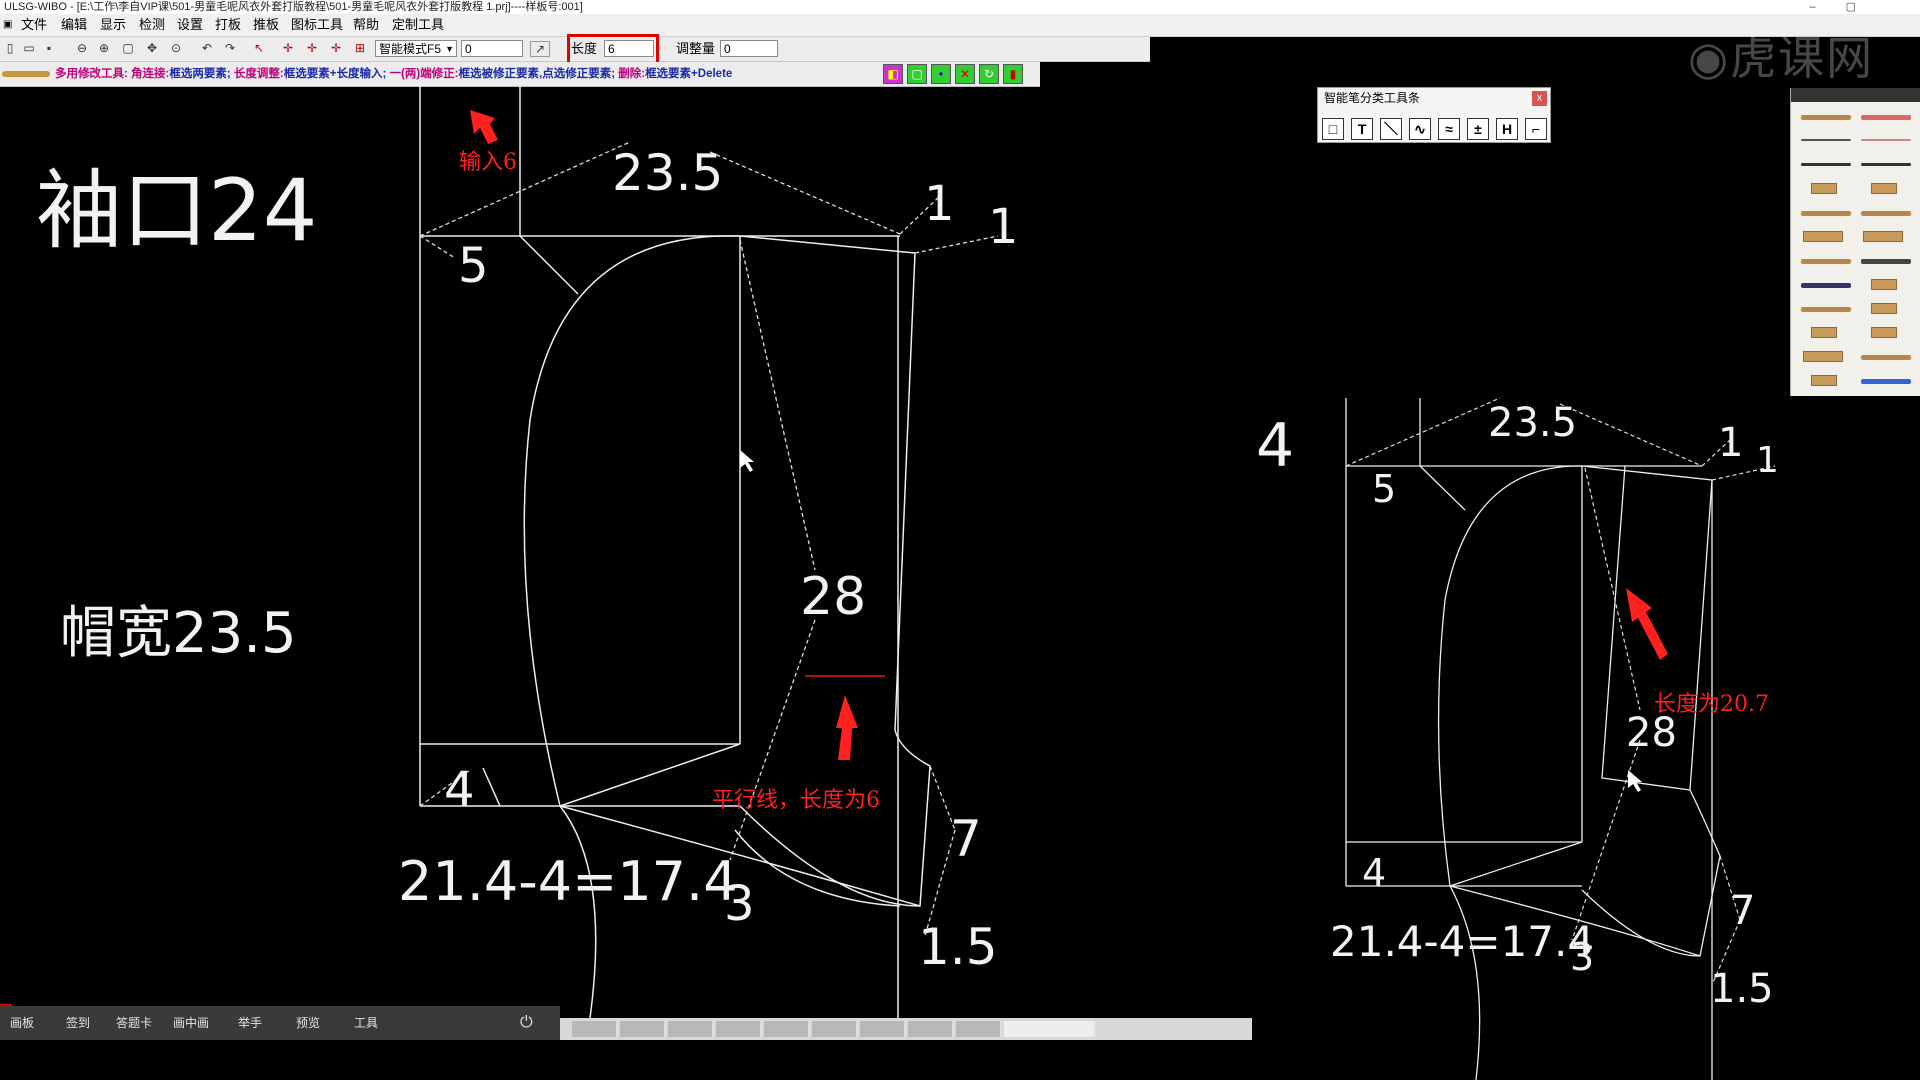 The width and height of the screenshot is (1920, 1080). What do you see at coordinates (259, 48) in the screenshot?
I see `select-delete-icon: ↖` at bounding box center [259, 48].